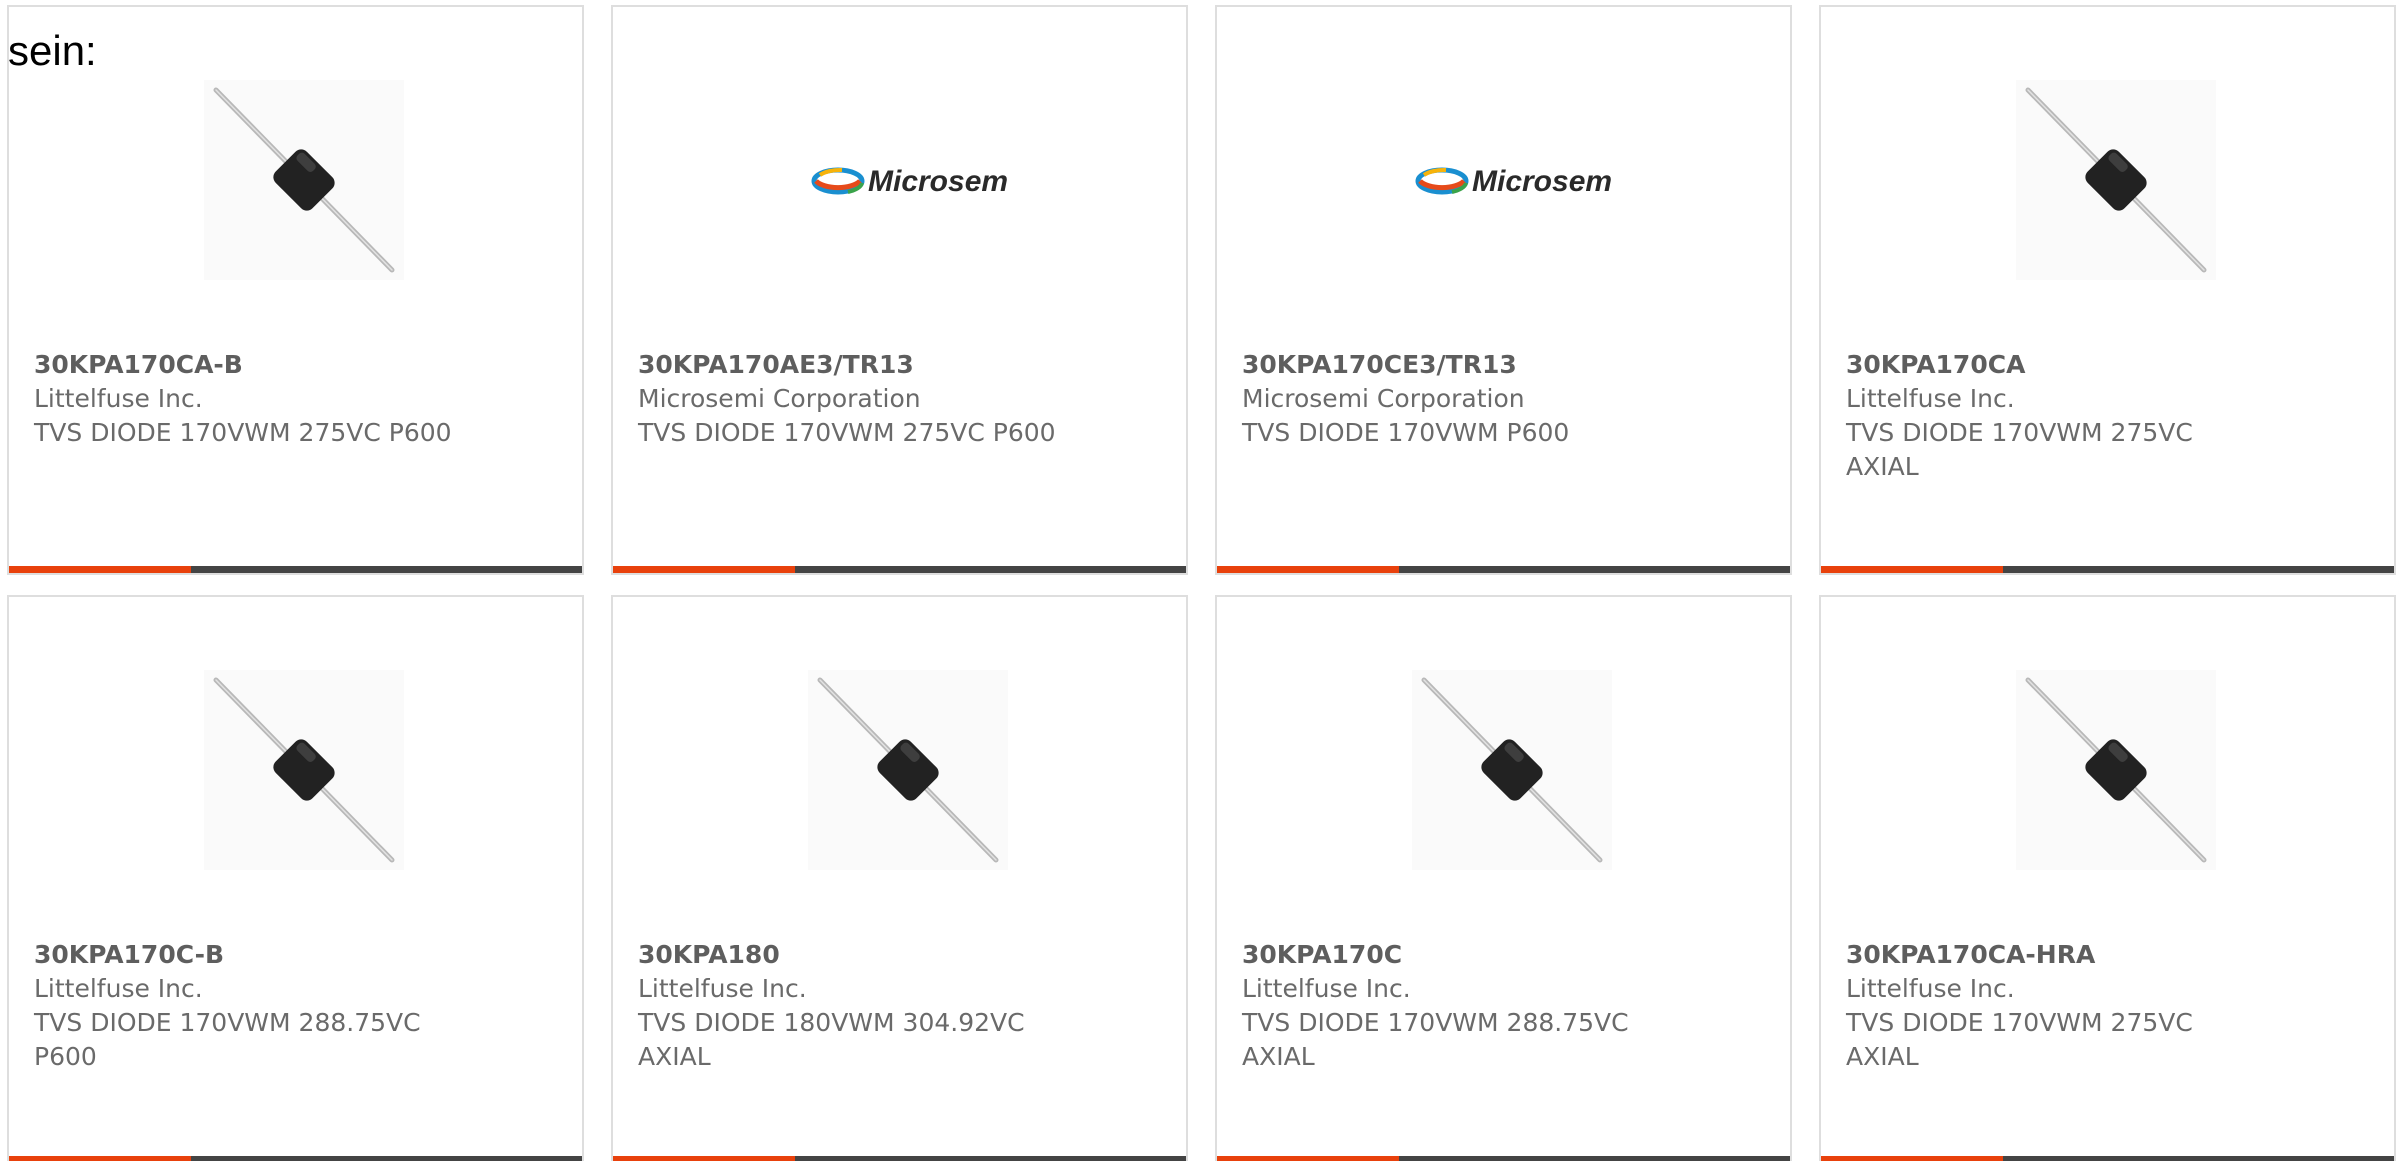 This screenshot has width=2400, height=1161. What do you see at coordinates (831, 1039) in the screenshot?
I see `description: TVS DIODE 180VWM 304.92VC AXIAL` at bounding box center [831, 1039].